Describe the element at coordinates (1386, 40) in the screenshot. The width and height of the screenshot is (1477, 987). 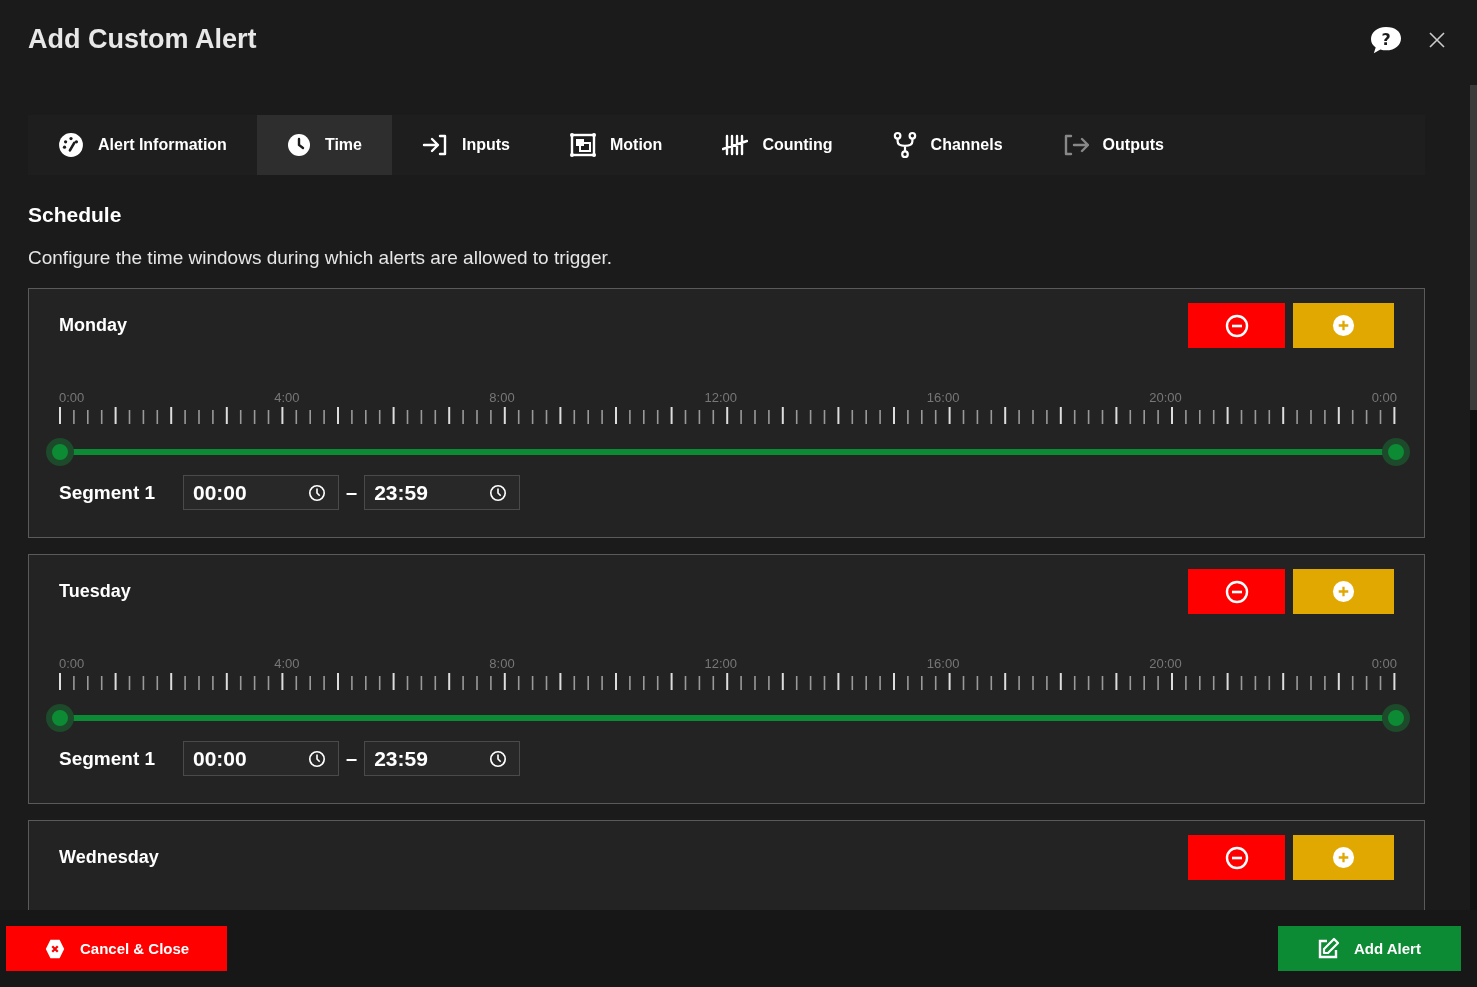
I see `help-icon: ?` at that location.